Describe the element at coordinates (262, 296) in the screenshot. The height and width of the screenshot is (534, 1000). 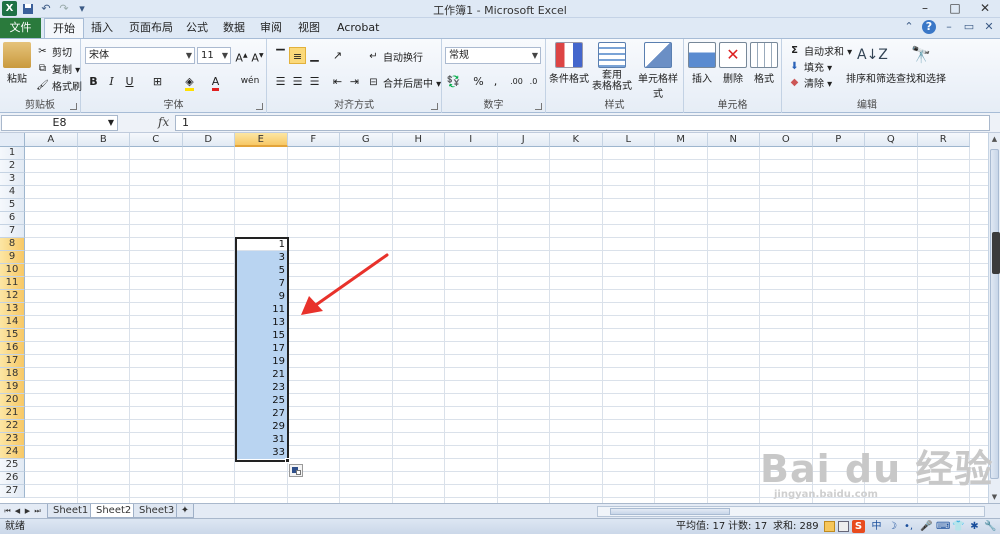
I see `cell-e12: 9` at that location.